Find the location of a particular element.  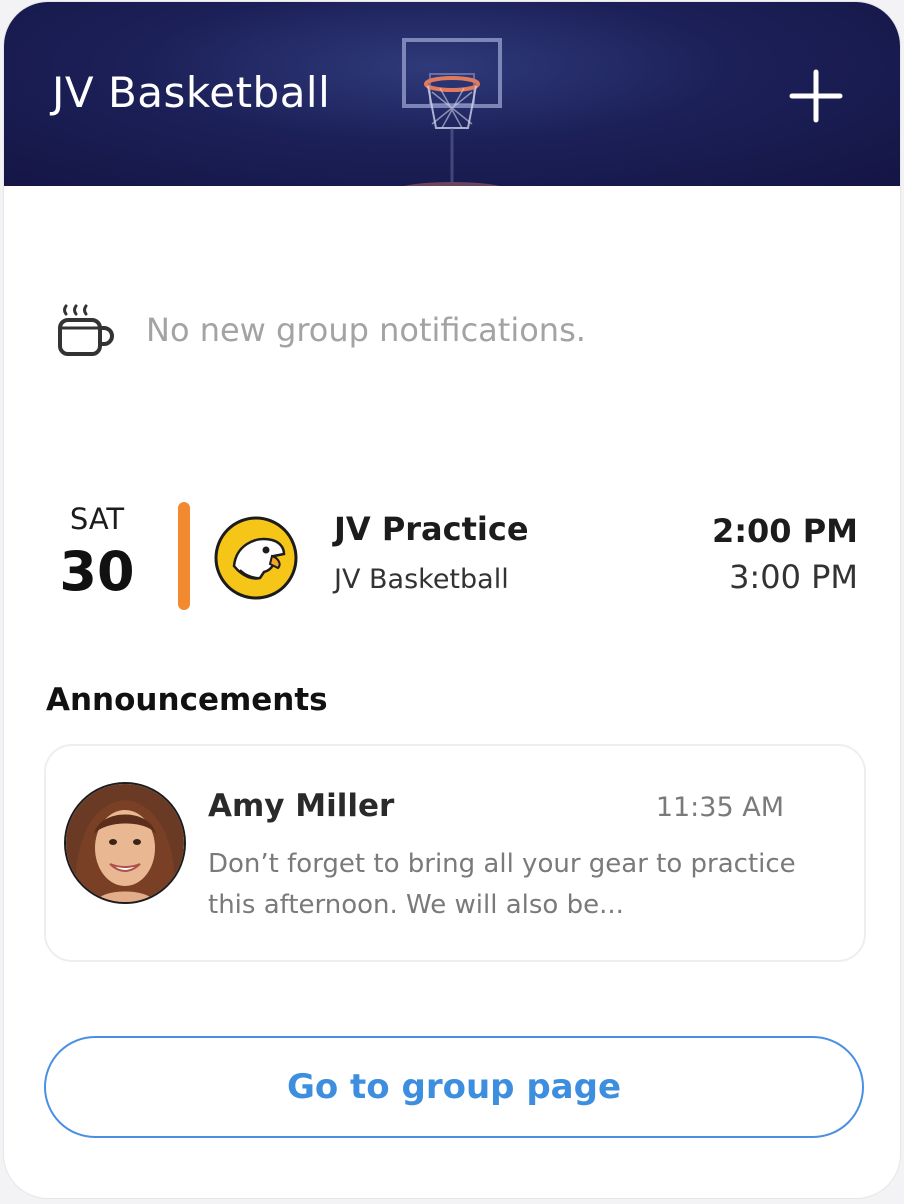

add-icon is located at coordinates (816, 96).